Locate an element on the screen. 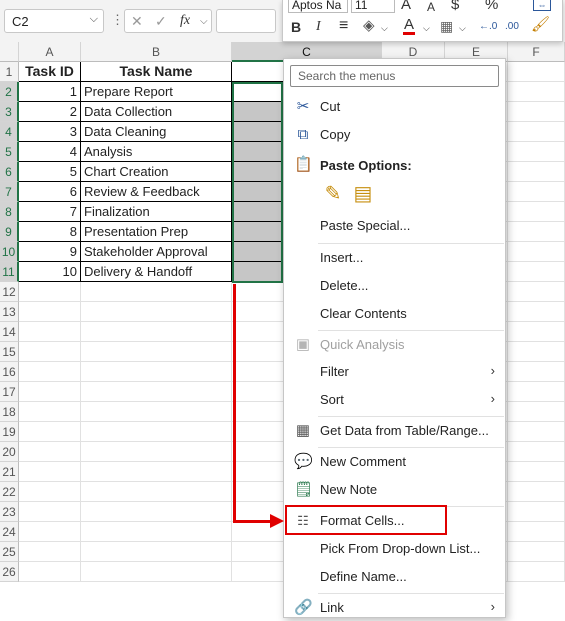 This screenshot has height=621, width=565. column-header-a: A is located at coordinates (50, 52).